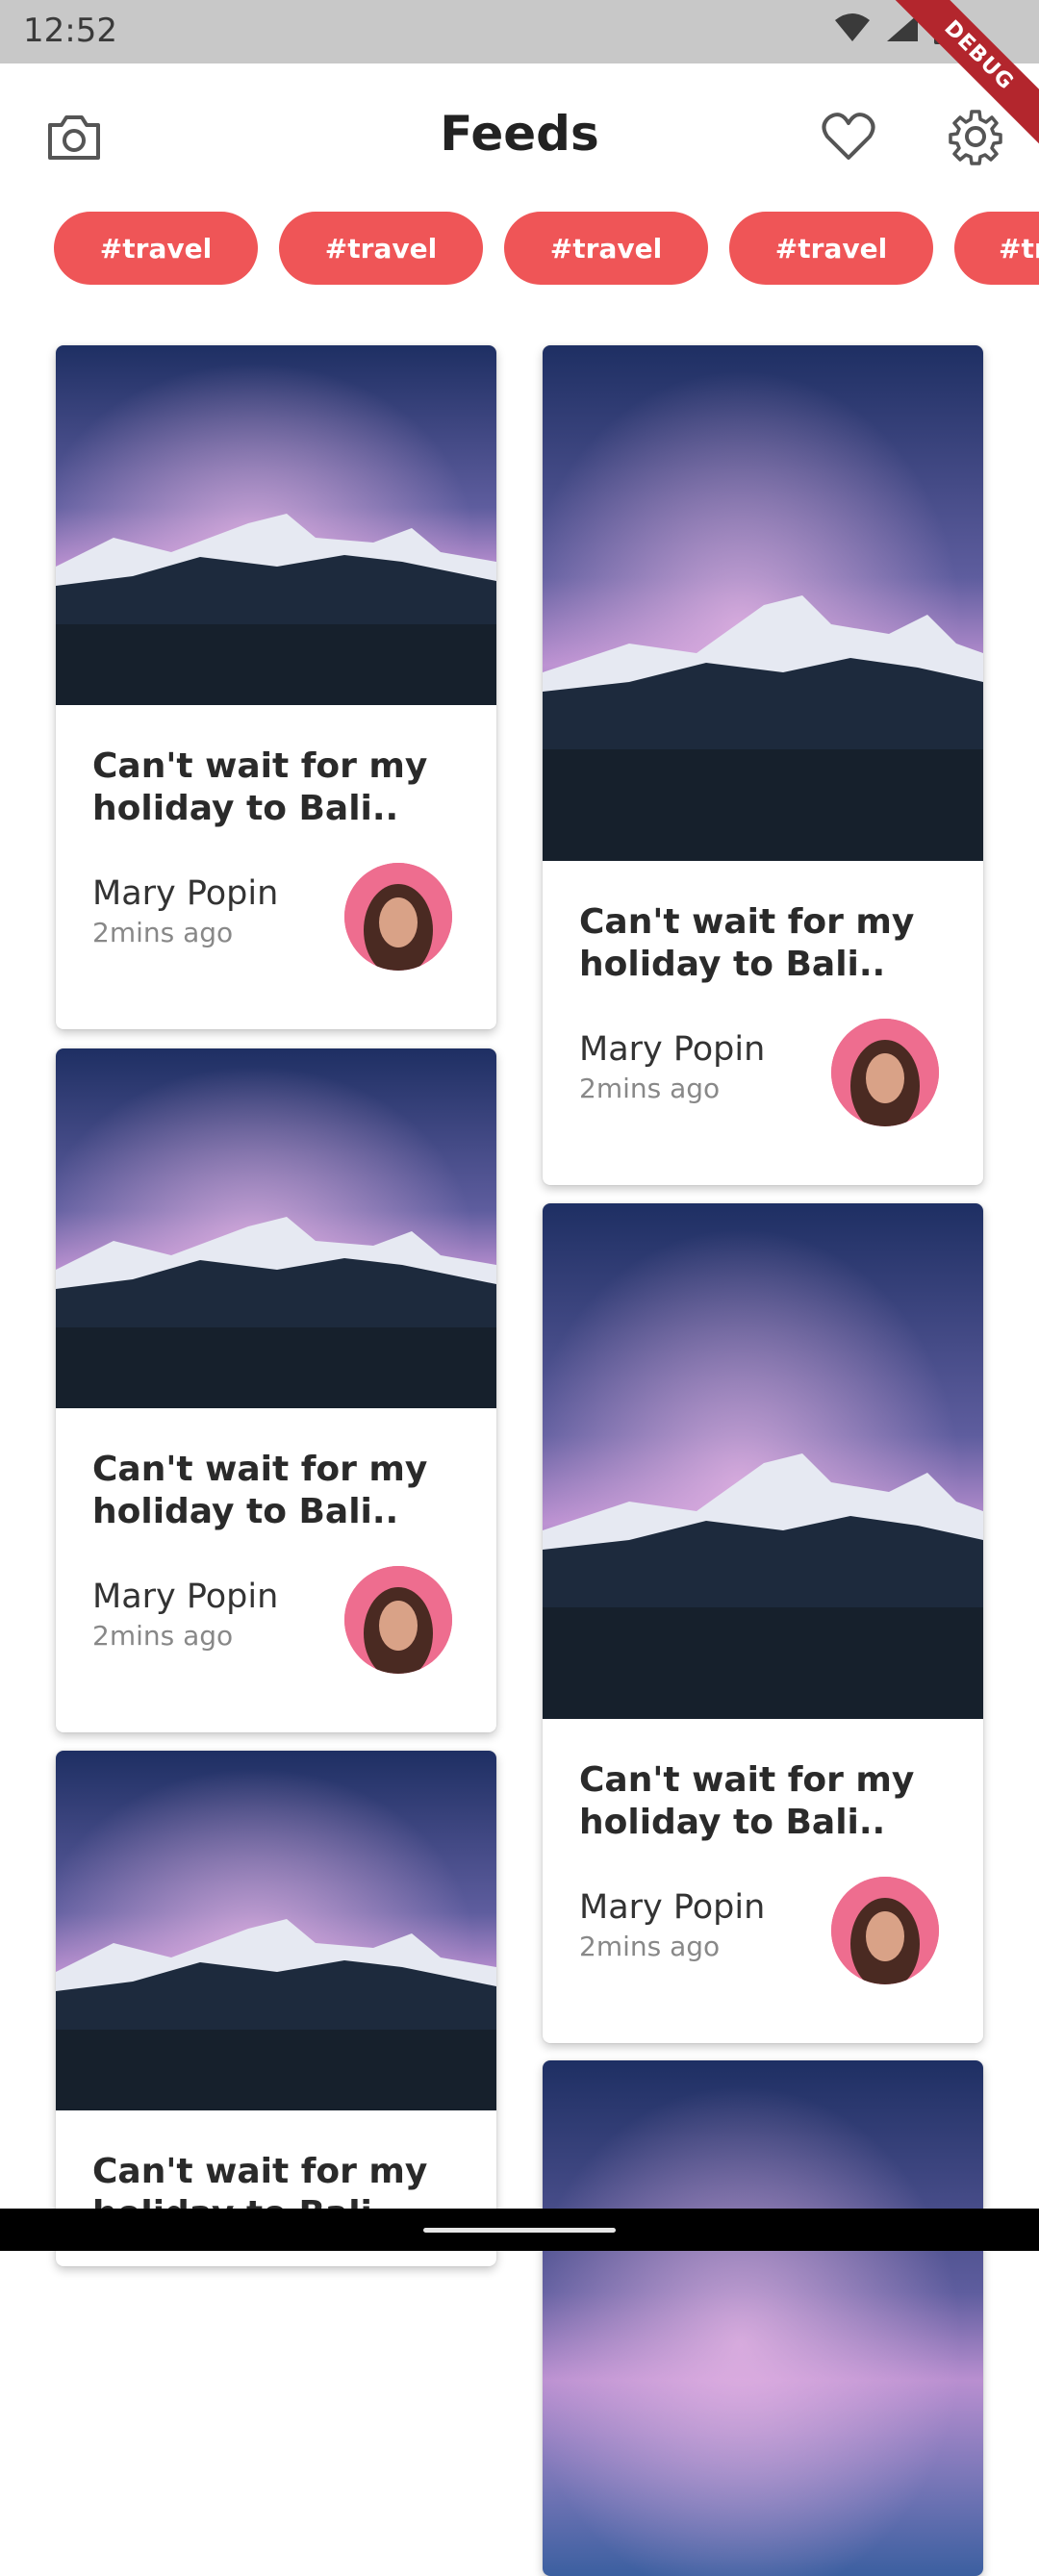 This screenshot has height=2576, width=1039. I want to click on post-card, so click(763, 2318).